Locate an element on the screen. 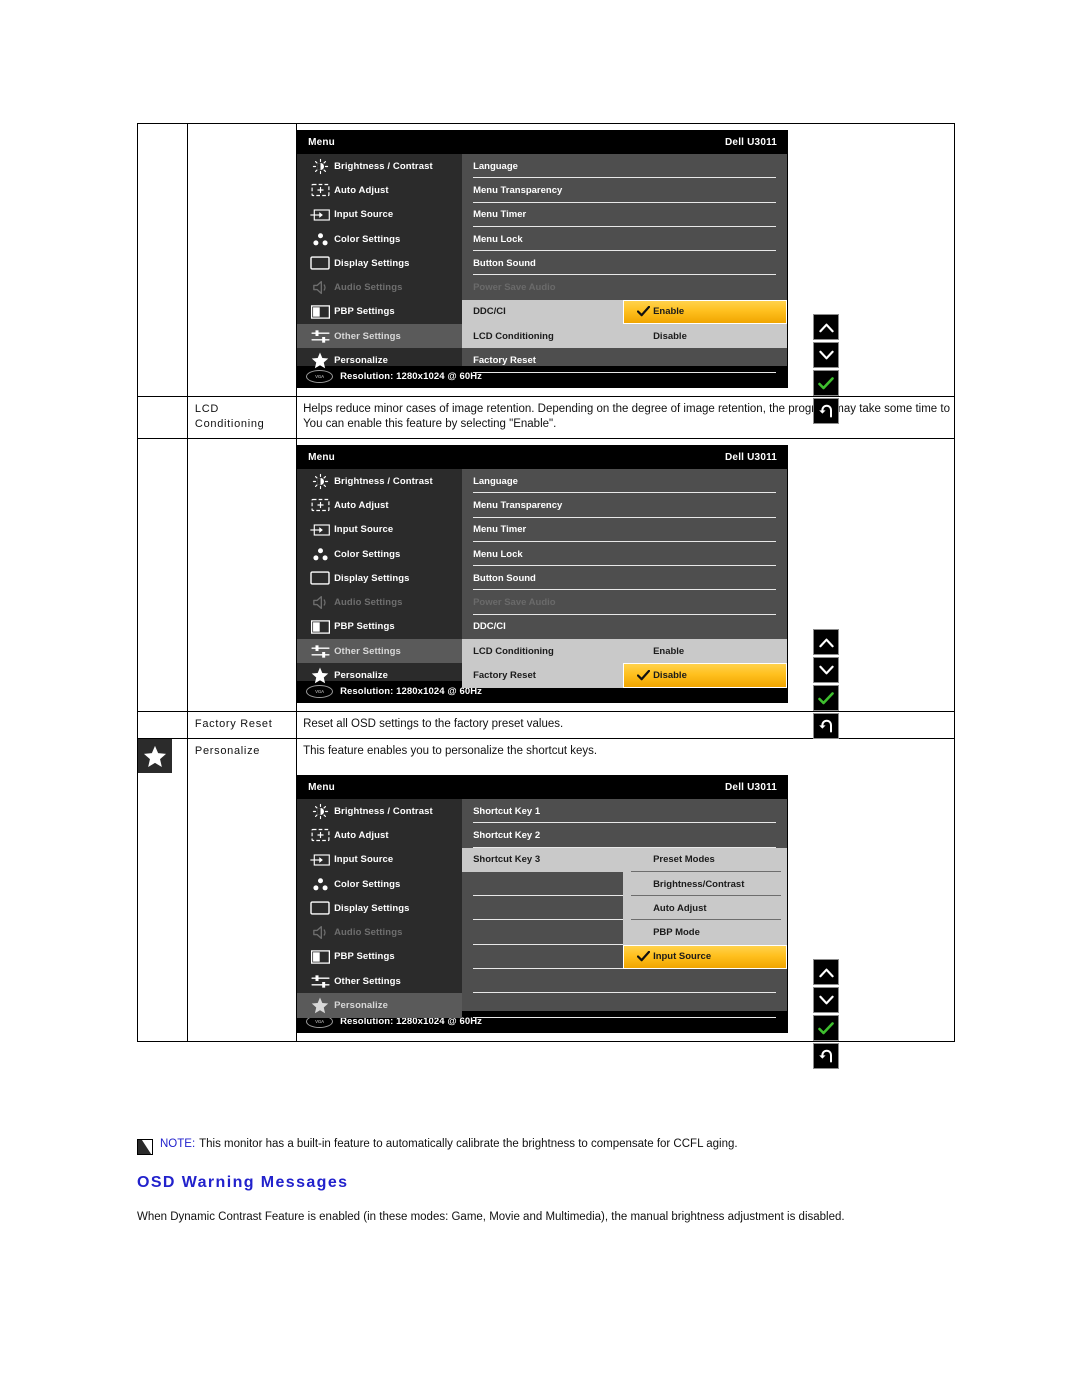 The height and width of the screenshot is (1397, 1080). display-settings-icon is located at coordinates (320, 578).